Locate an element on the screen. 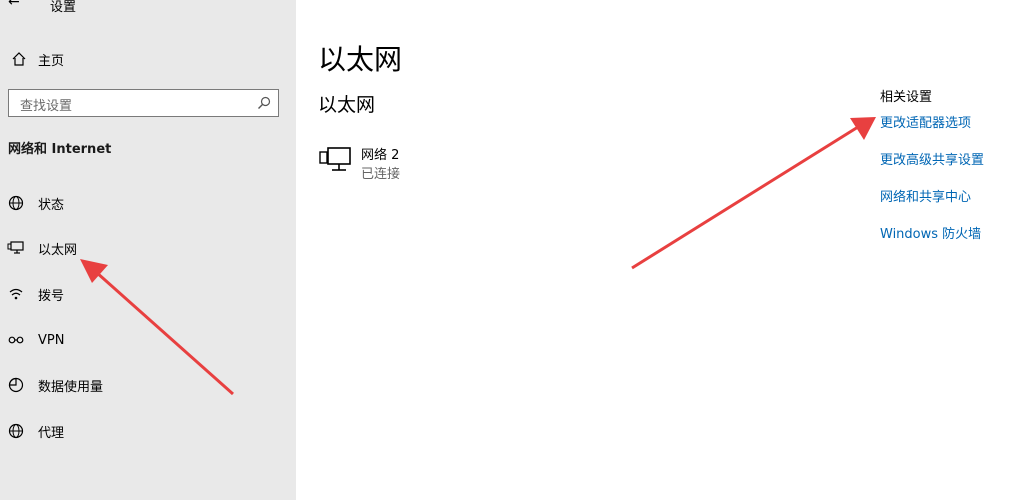 The width and height of the screenshot is (1009, 500). sidebar-item-proxy: 代理 is located at coordinates (35, 431).